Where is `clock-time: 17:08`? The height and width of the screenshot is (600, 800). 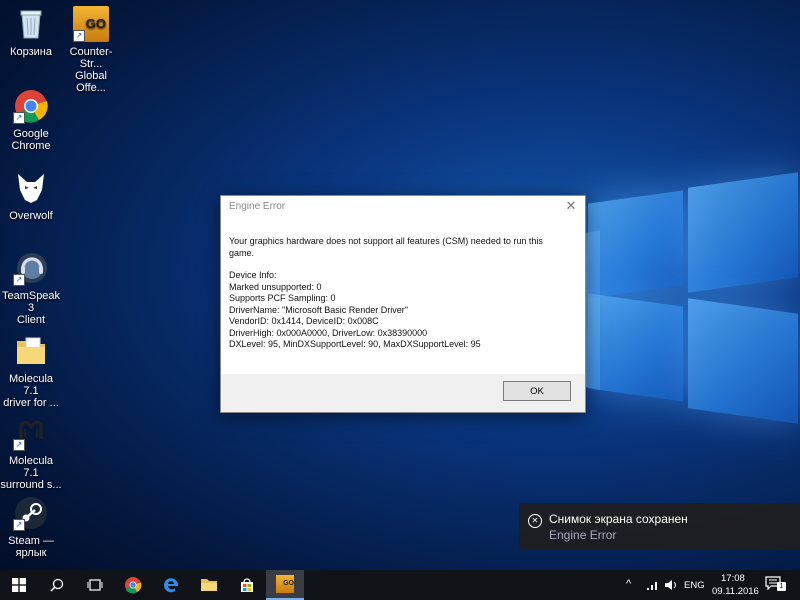 clock-time: 17:08 is located at coordinates (733, 578).